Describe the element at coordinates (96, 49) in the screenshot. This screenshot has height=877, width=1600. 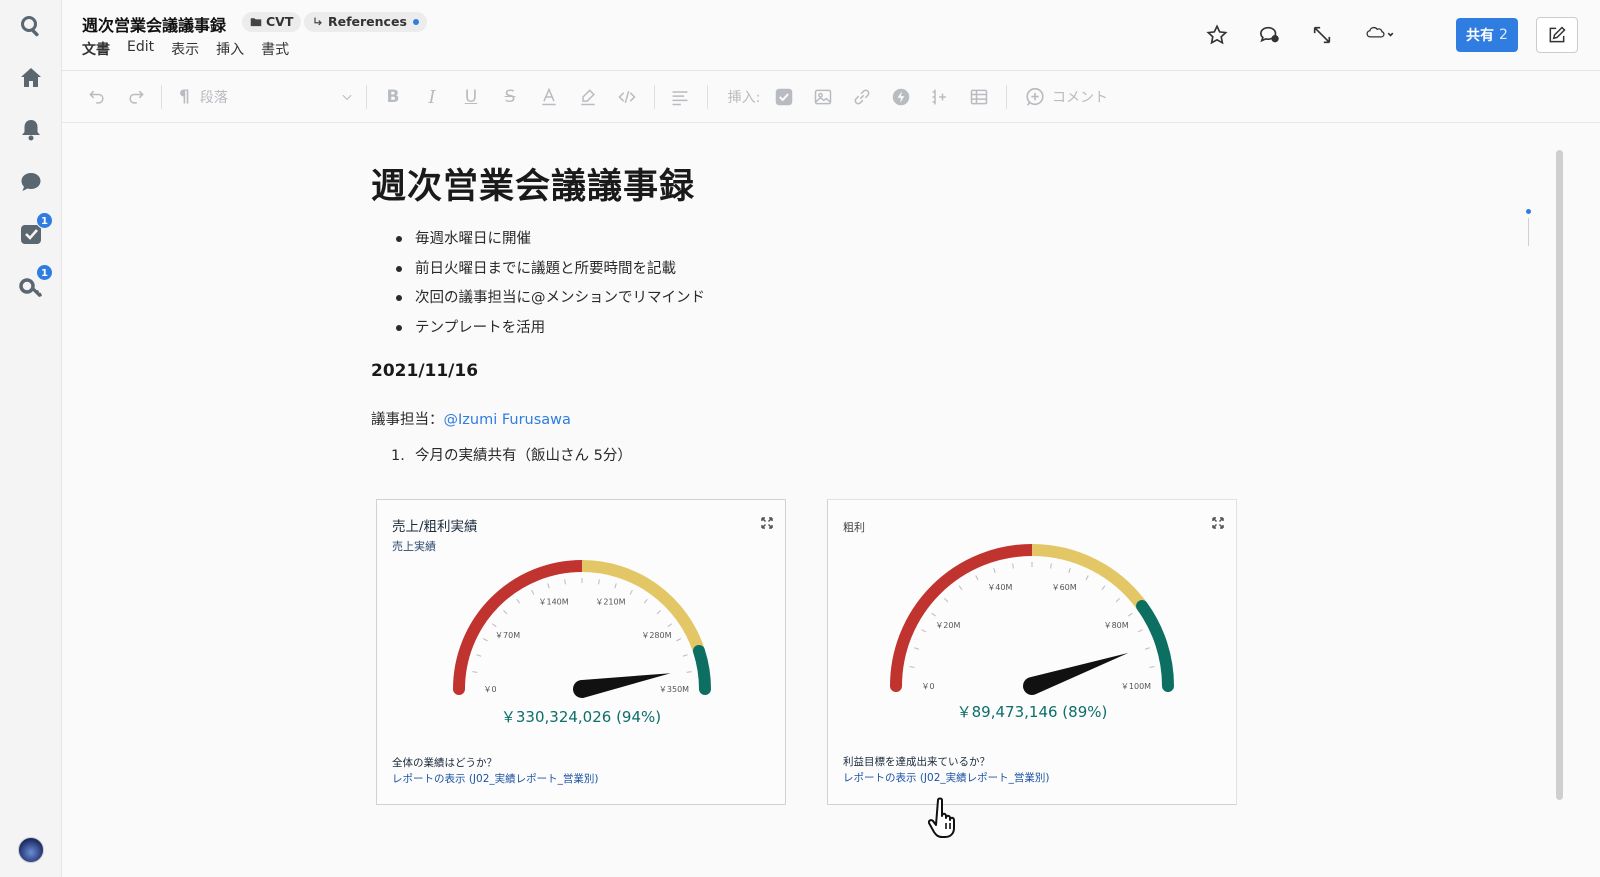
I see `menu-document: 文書` at that location.